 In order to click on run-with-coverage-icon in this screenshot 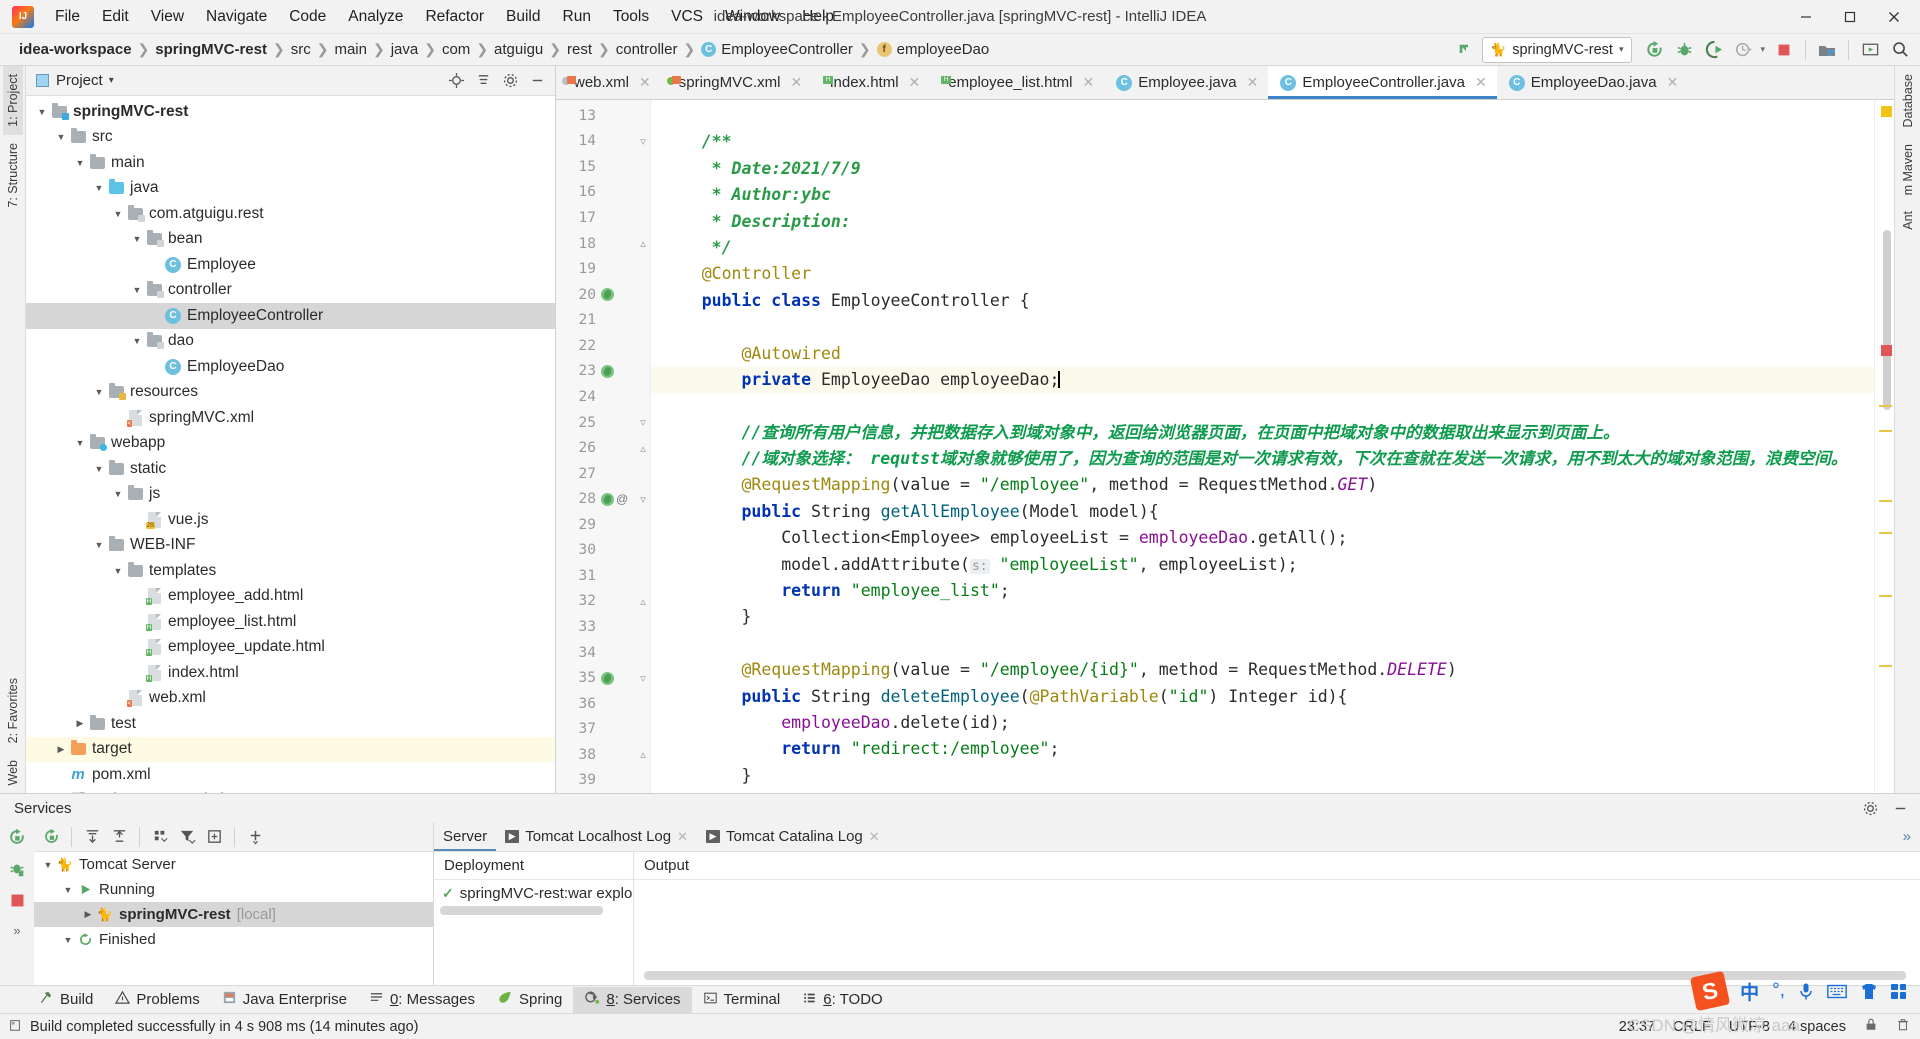, I will do `click(1714, 50)`.